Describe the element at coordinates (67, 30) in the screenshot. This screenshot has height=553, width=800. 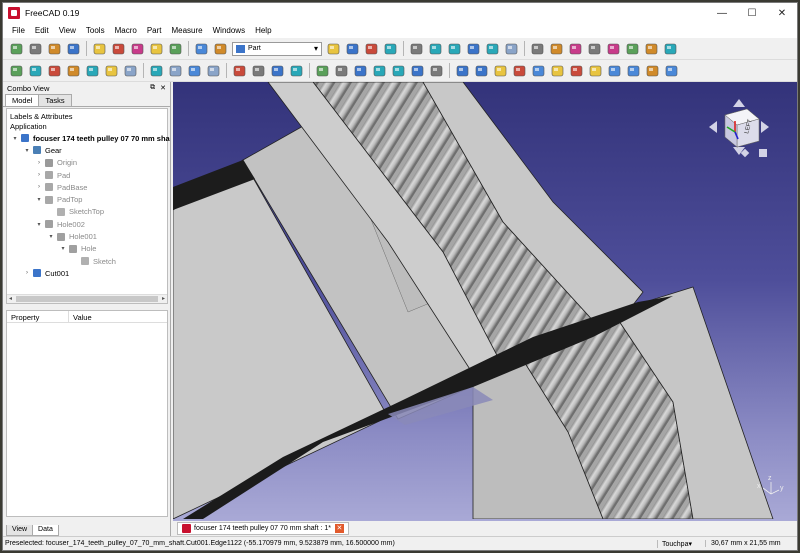
I see `menu-view: View` at that location.